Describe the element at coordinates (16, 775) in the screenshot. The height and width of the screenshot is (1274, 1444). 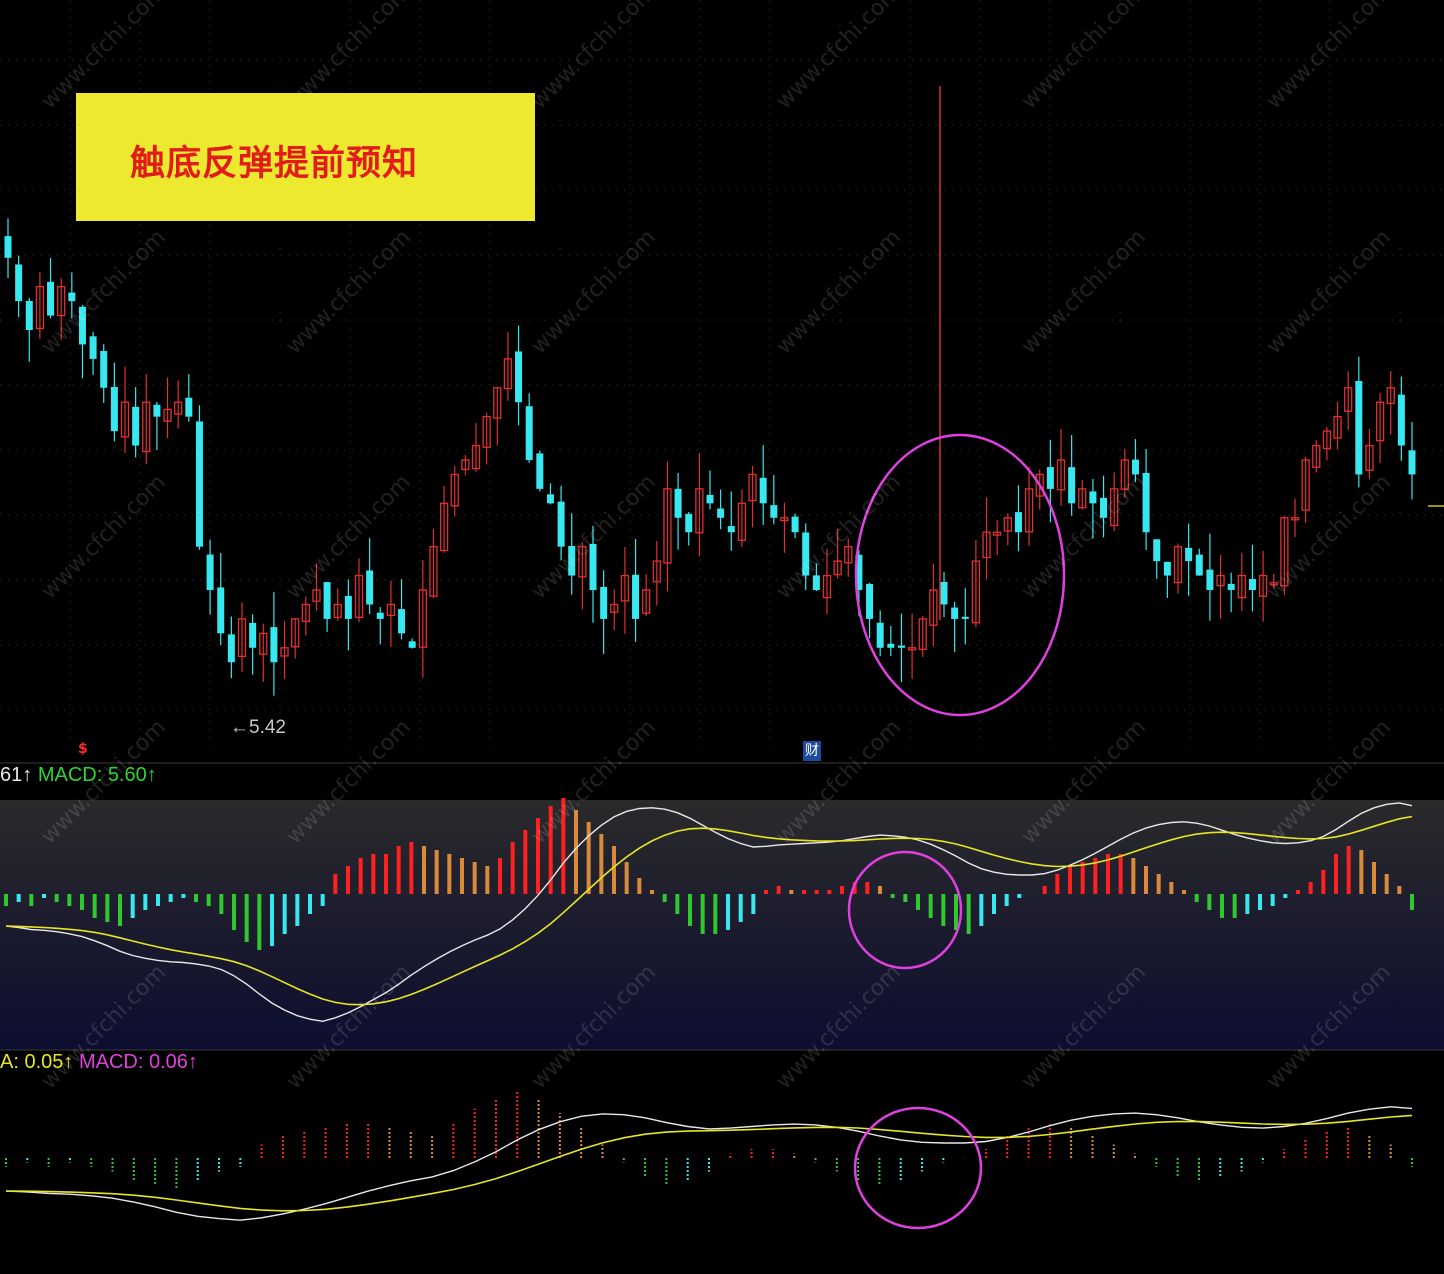
I see `macd1-left-value: 61↑` at that location.